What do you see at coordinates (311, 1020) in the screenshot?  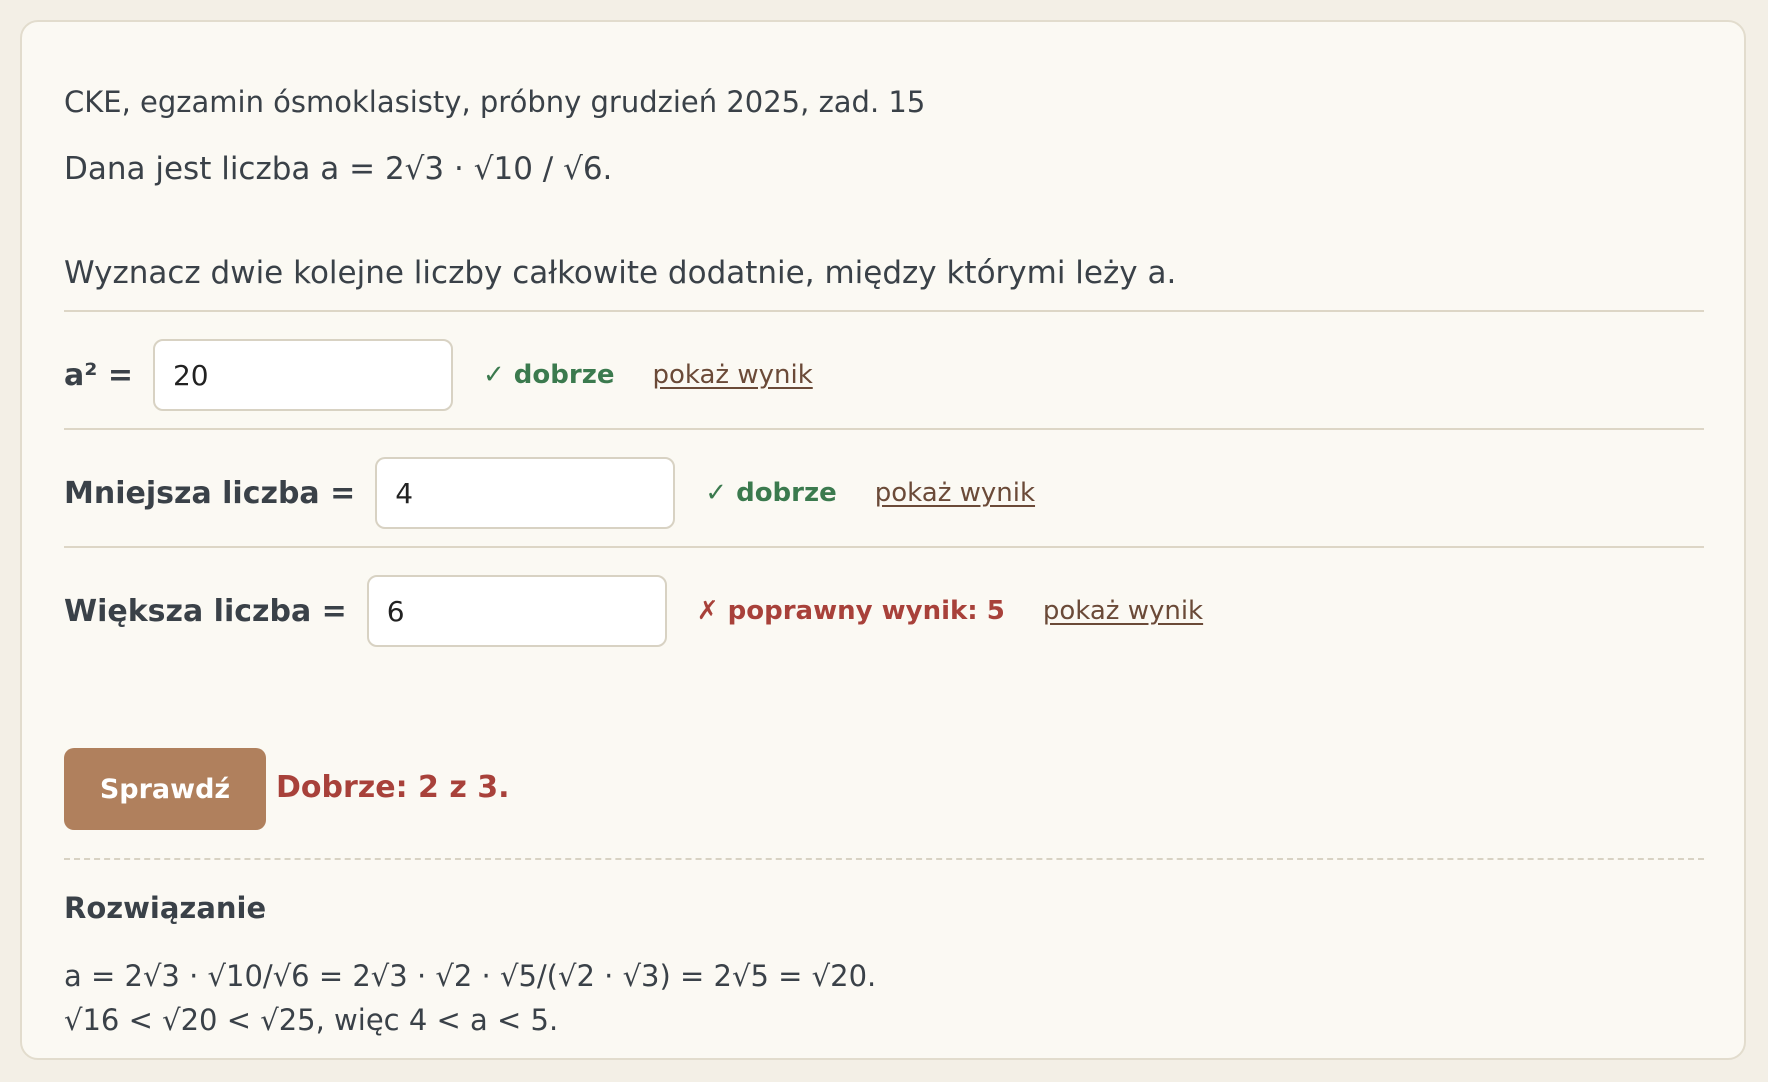 I see `solution-line: √16 < √20 < √25, więc 4 < a < 5.` at bounding box center [311, 1020].